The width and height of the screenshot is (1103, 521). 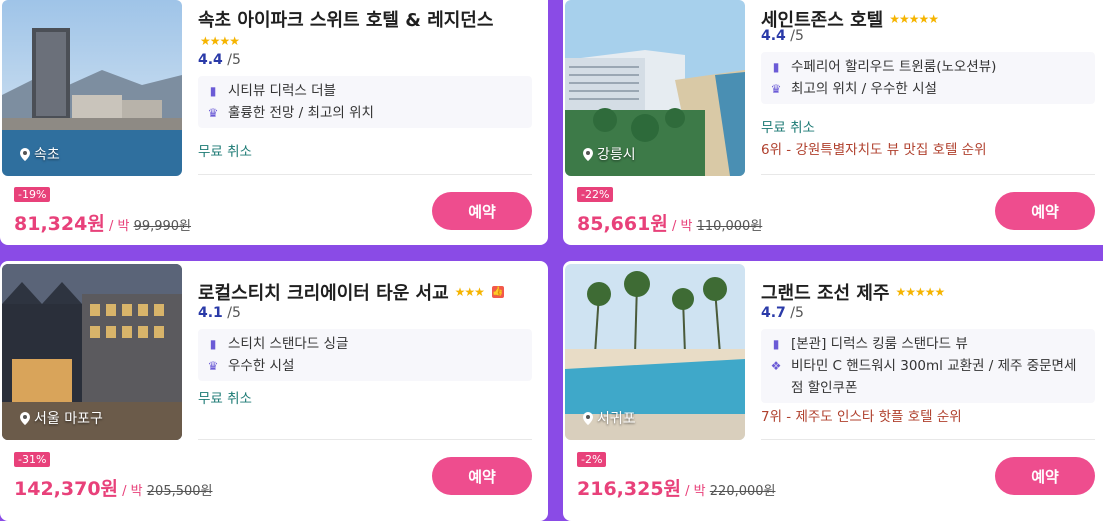 I want to click on discount-badge: -22%, so click(x=595, y=194).